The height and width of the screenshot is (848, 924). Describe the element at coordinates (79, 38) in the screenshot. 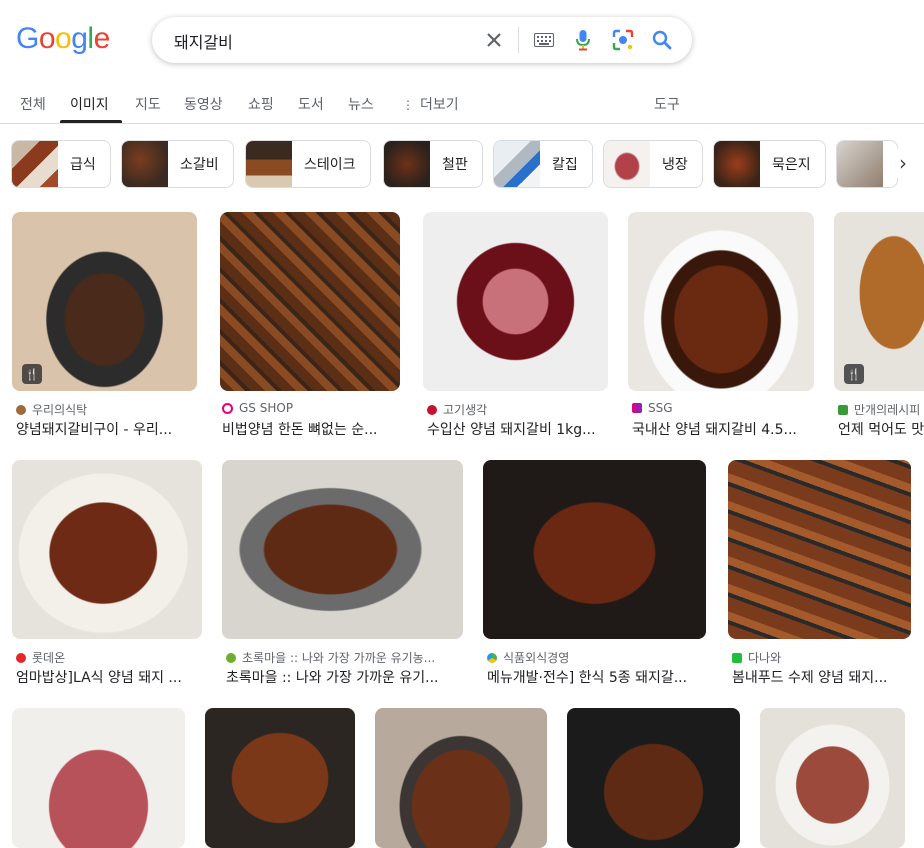

I see `logo-letter: g` at that location.